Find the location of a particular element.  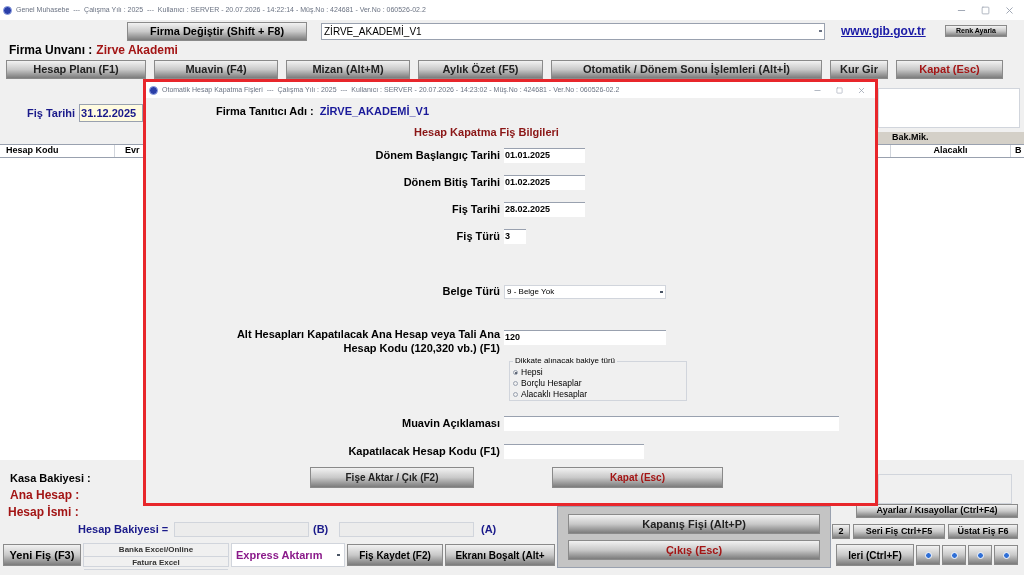

input-field: 01.01.2025 is located at coordinates (544, 155).